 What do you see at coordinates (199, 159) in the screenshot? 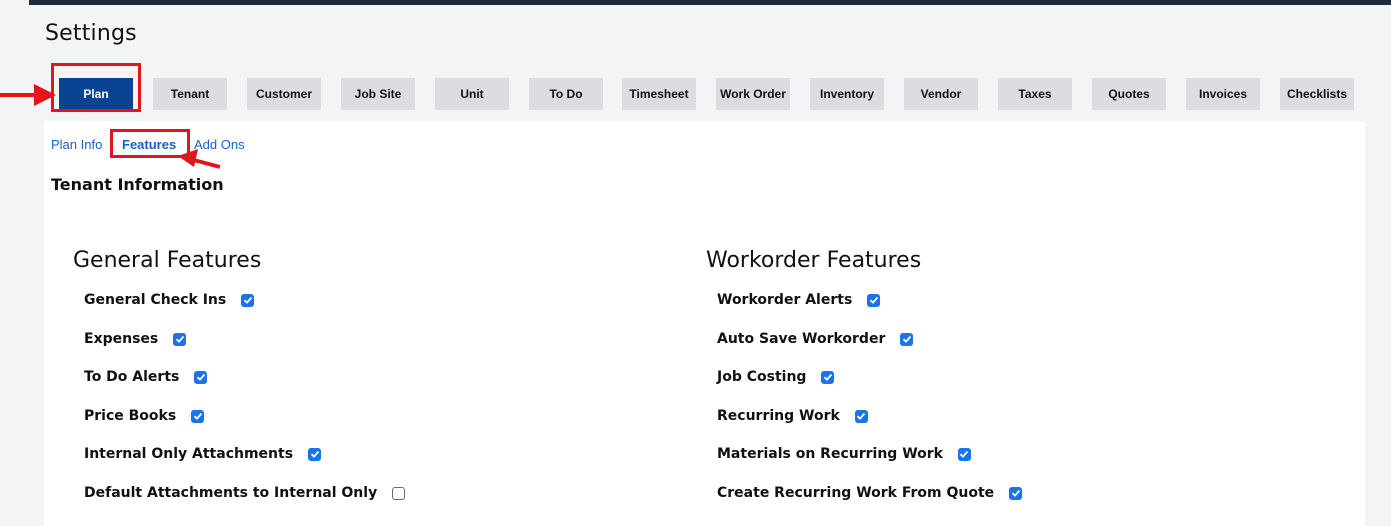
I see `annotation-arrow-features` at bounding box center [199, 159].